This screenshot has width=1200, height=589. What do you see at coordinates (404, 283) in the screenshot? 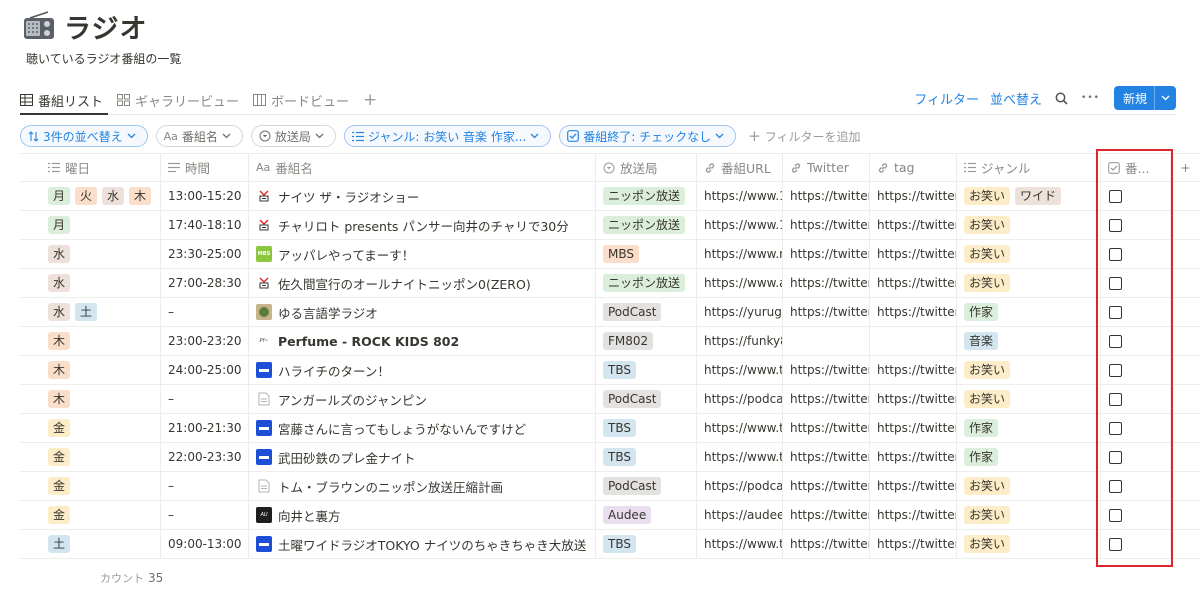
I see `program-name: 佐久間宣行のオールナイトニッポン0(ZERO)` at bounding box center [404, 283].